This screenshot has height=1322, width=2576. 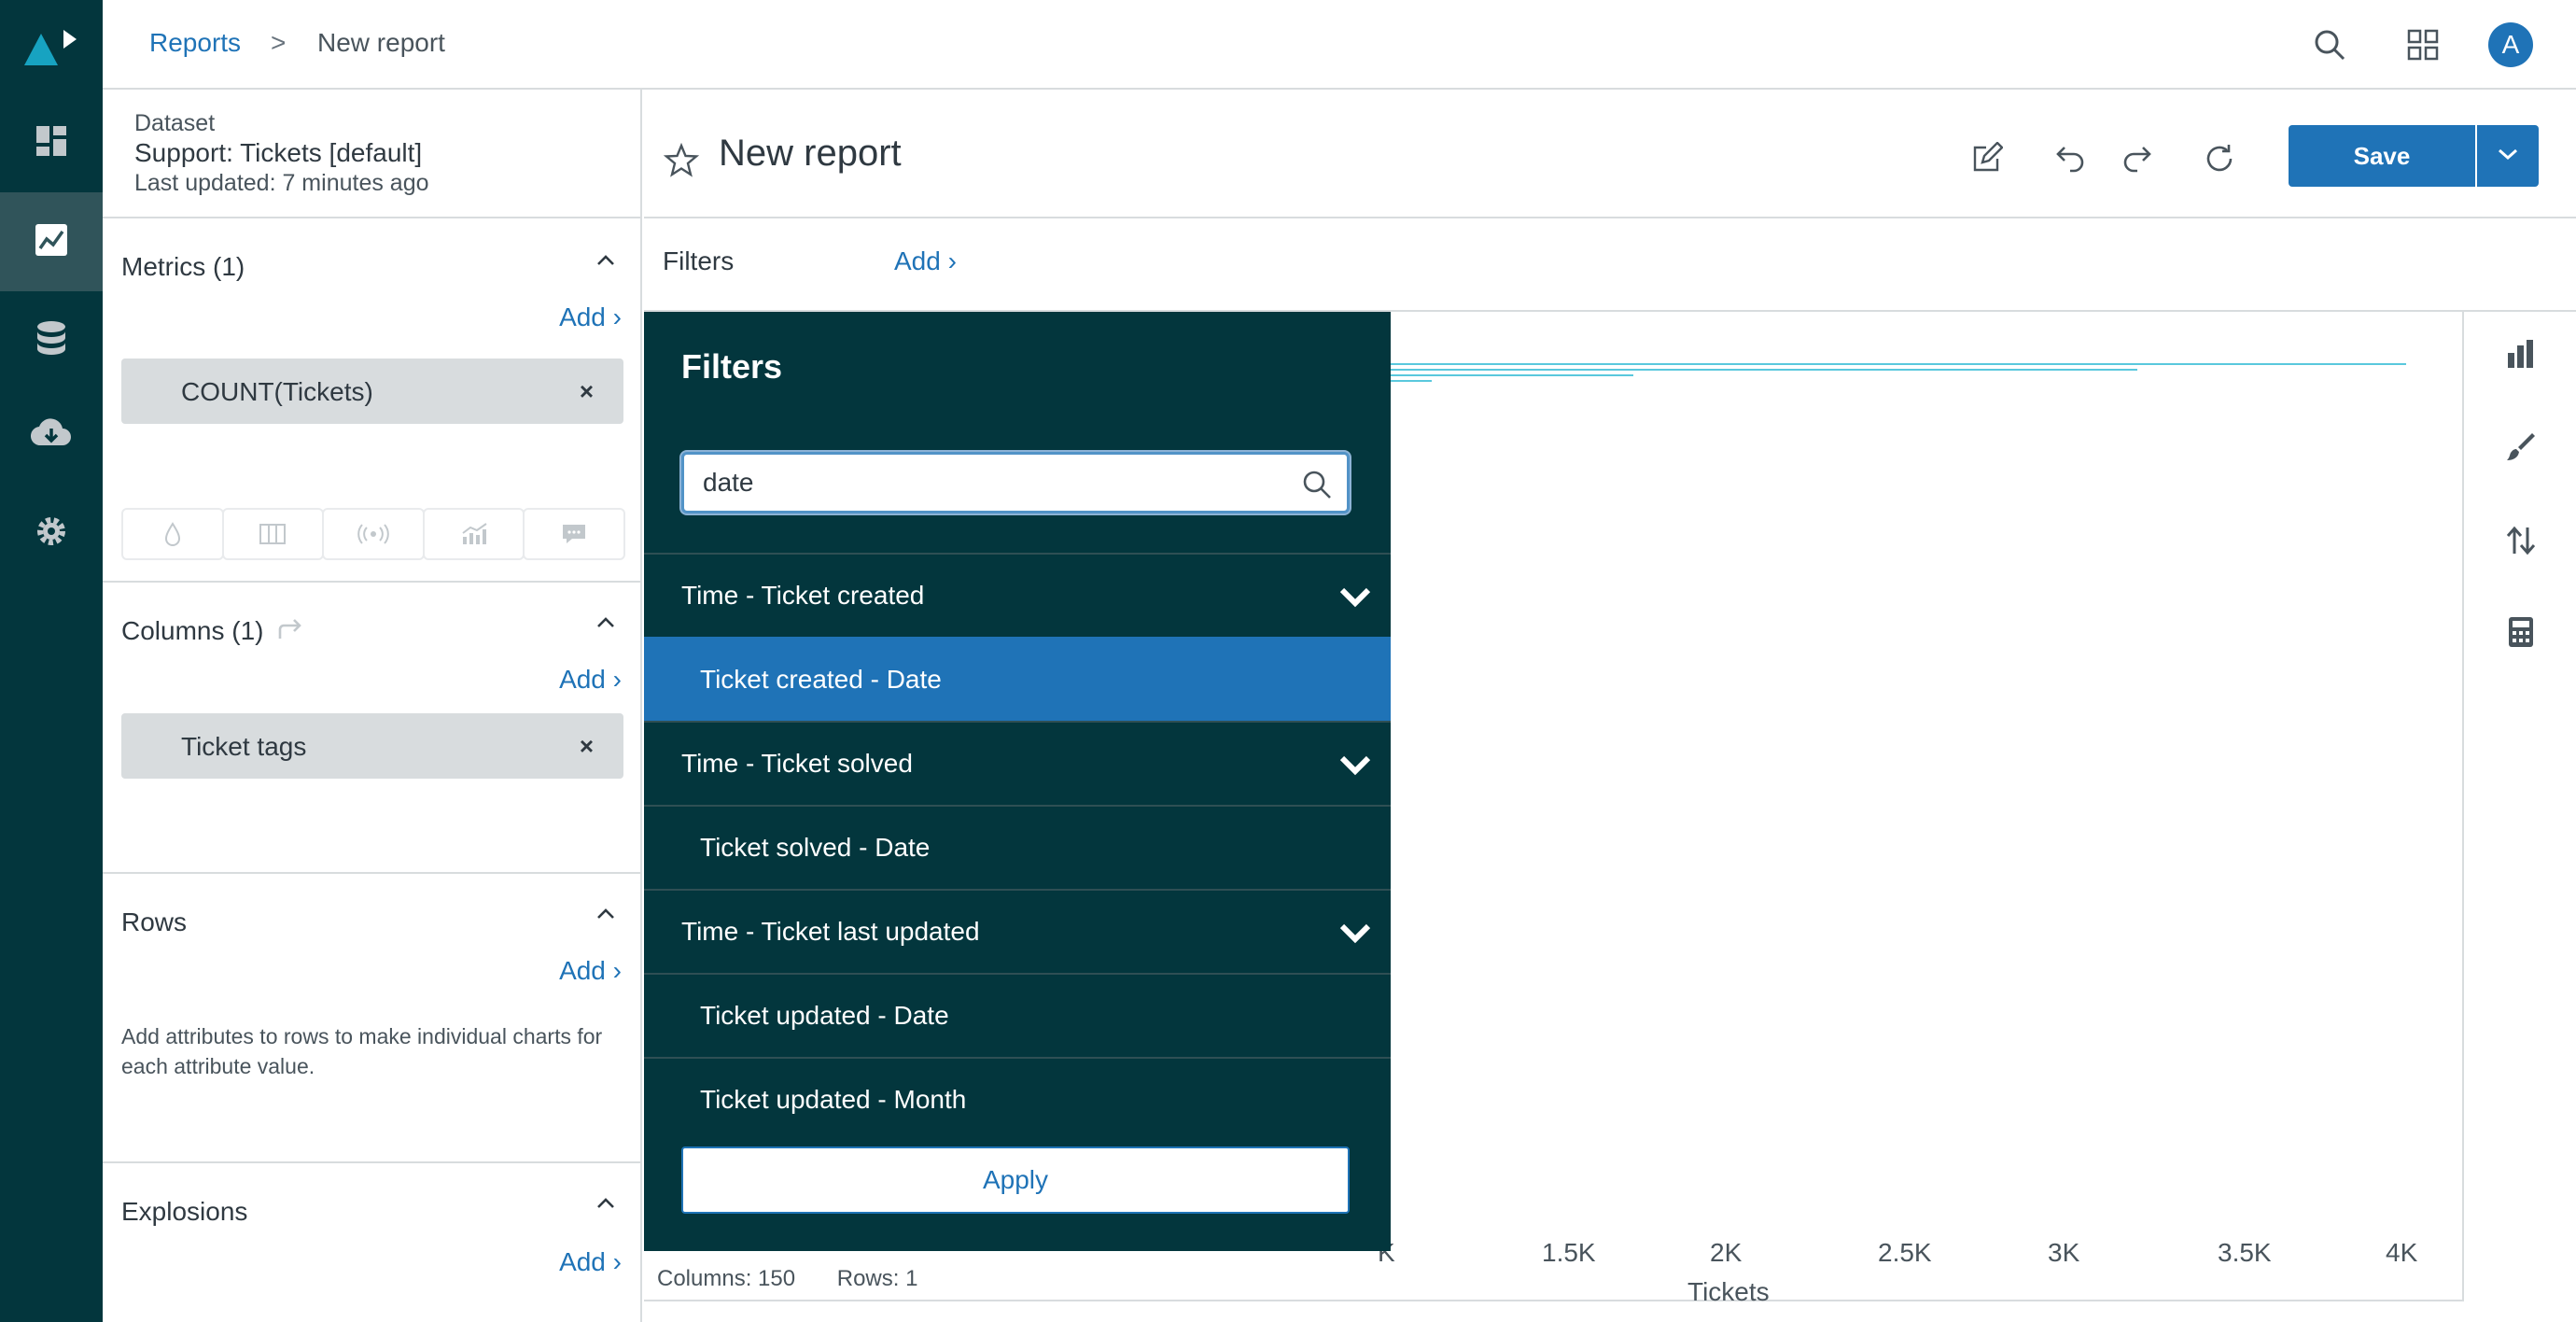 I want to click on filter-item-label: Time - Ticket last updated, so click(x=830, y=932).